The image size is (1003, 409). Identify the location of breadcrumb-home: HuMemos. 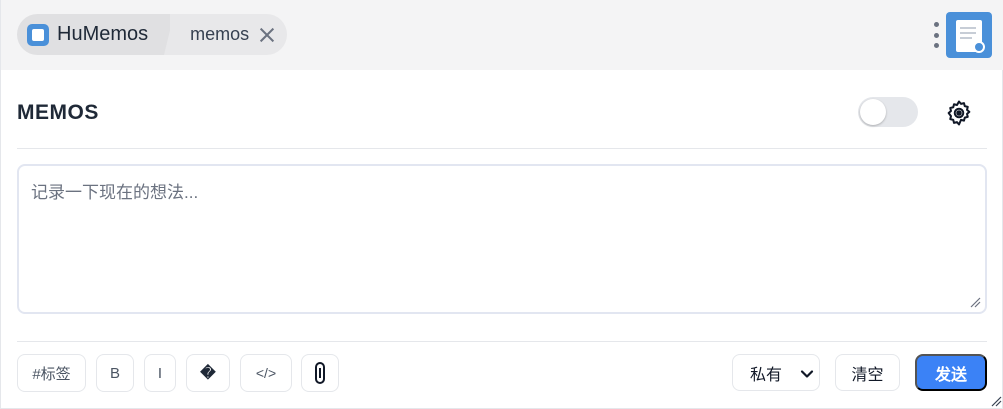
(97, 34).